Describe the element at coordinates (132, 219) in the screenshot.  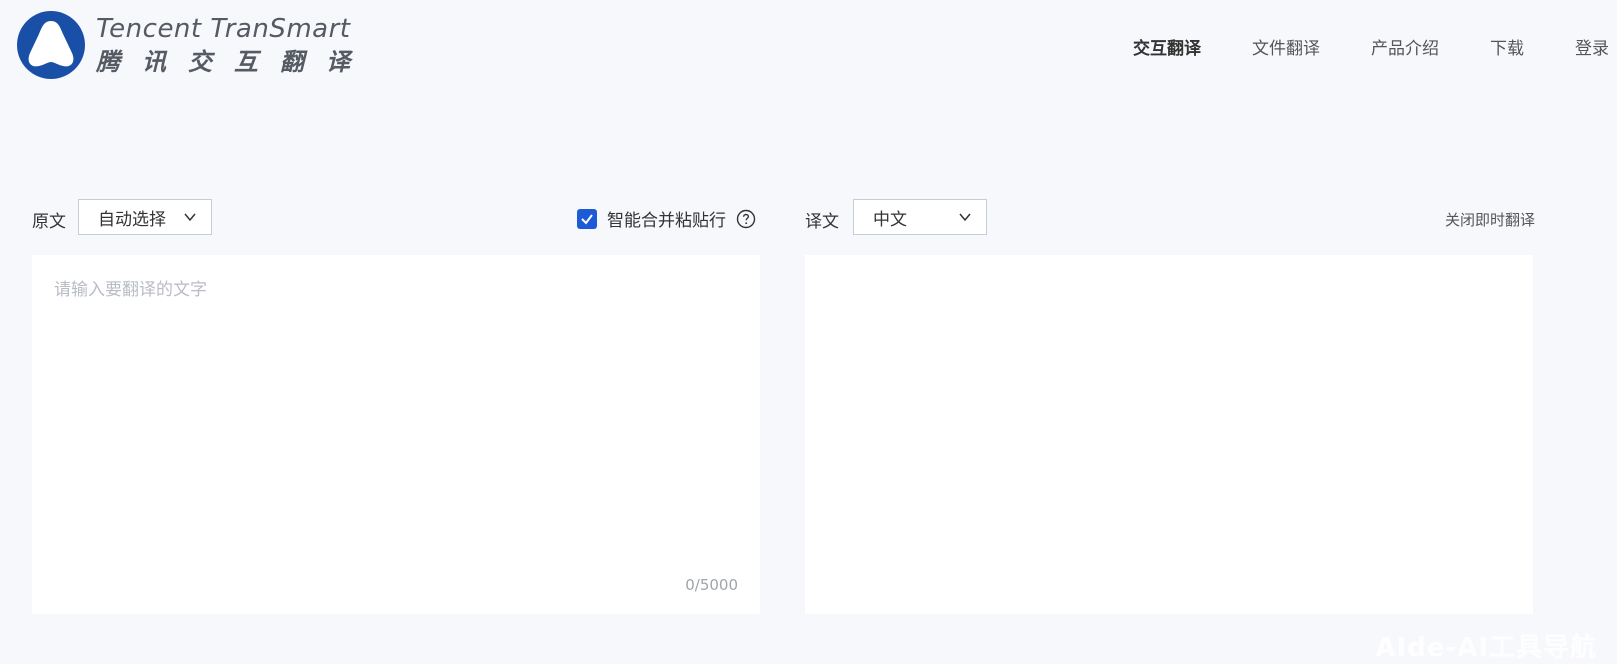
I see `source-language-value: 自动选择` at that location.